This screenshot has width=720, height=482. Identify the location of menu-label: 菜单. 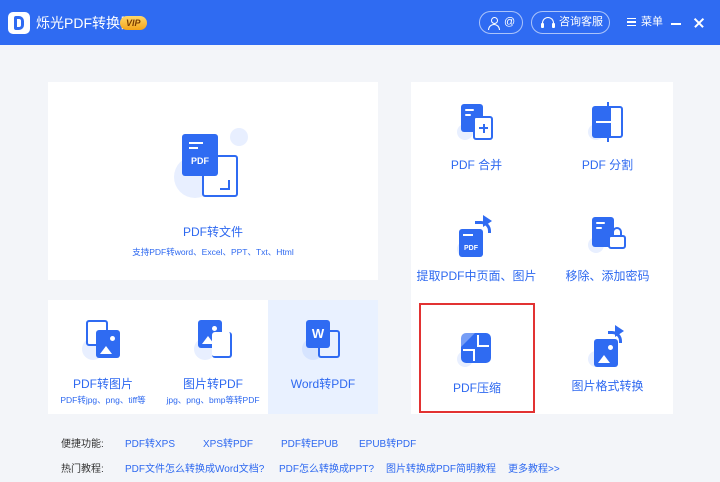
(652, 22).